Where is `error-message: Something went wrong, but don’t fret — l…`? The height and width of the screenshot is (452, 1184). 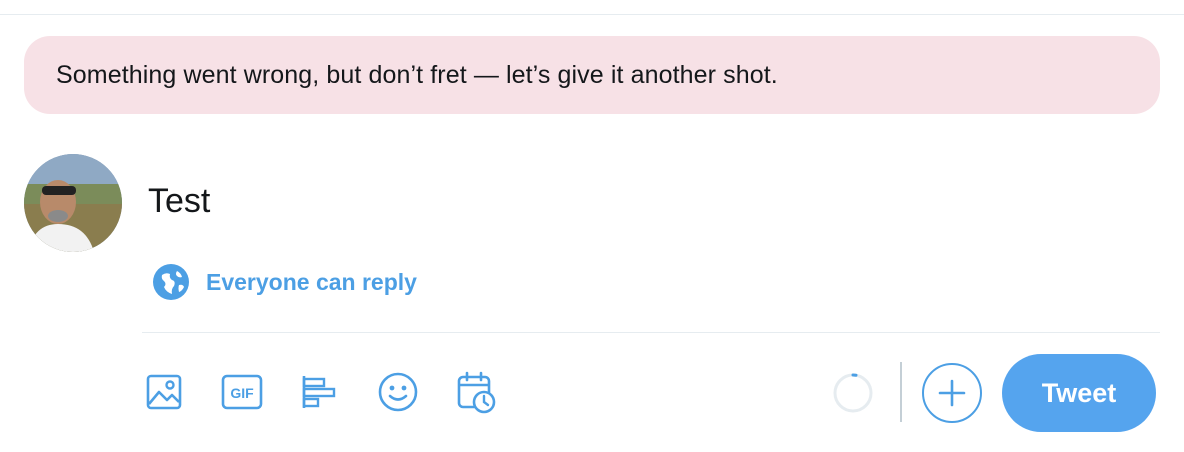
error-message: Something went wrong, but don’t fret — l… is located at coordinates (417, 74).